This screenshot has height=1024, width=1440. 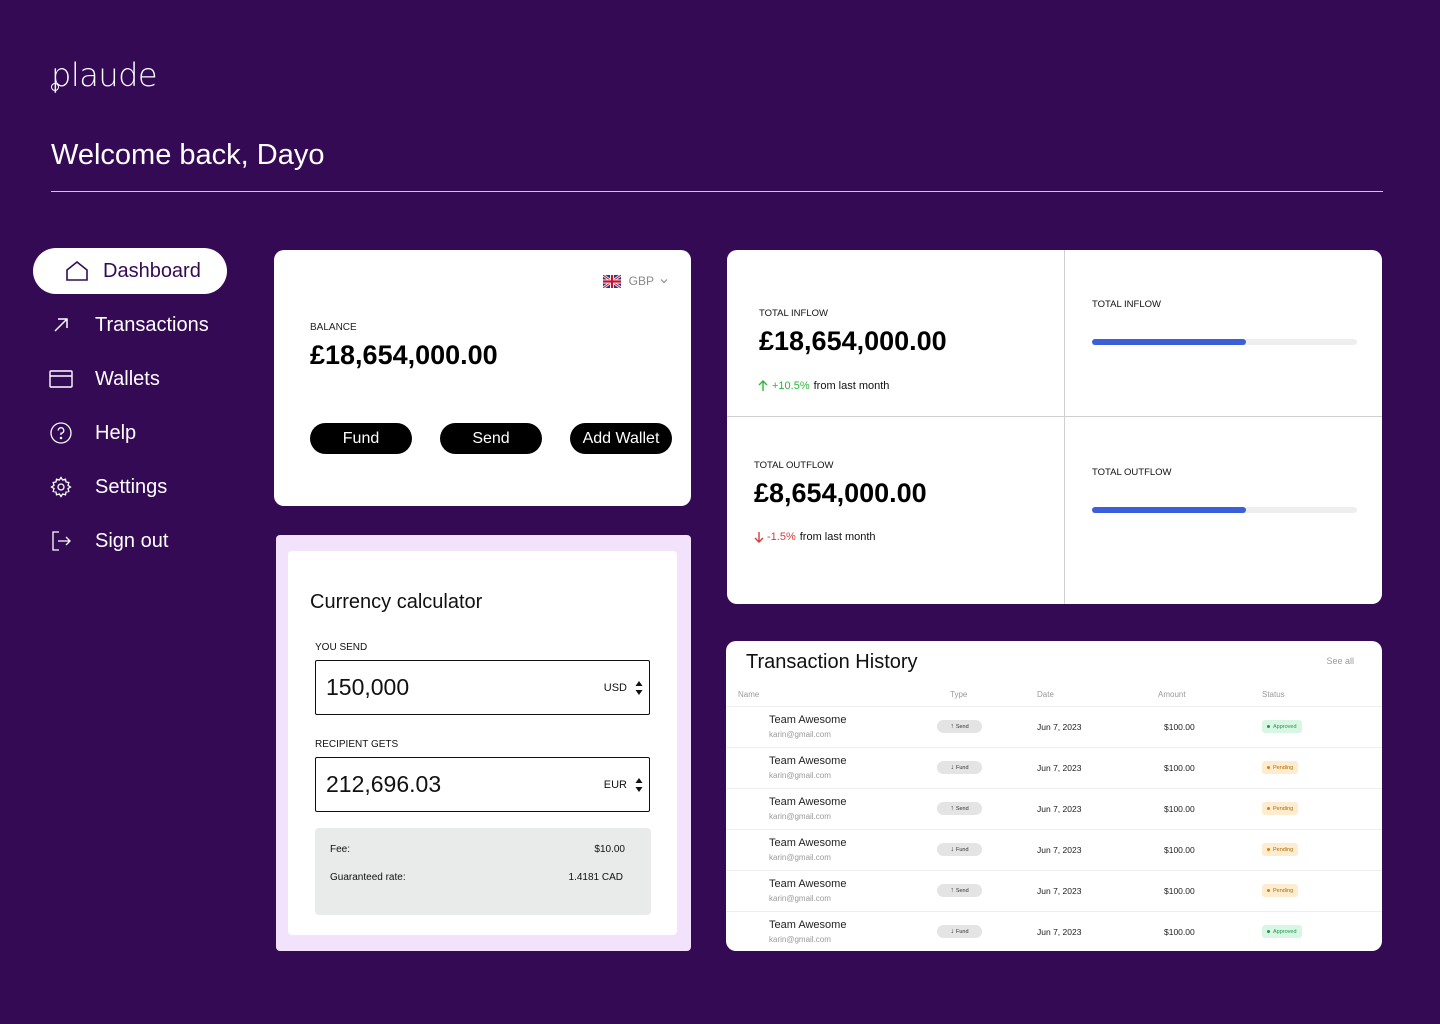 What do you see at coordinates (476, 877) in the screenshot?
I see `rate-row: Guaranteed rate: 1.4181 CAD` at bounding box center [476, 877].